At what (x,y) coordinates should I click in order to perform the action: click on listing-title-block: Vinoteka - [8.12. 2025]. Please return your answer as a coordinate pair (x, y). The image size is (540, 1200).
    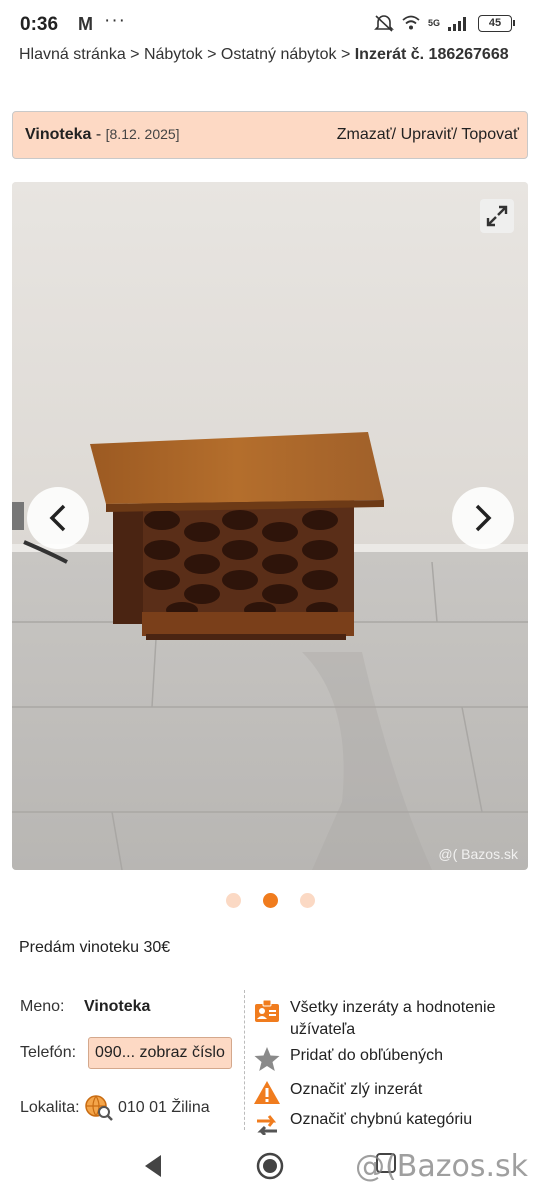
    Looking at the image, I should click on (102, 135).